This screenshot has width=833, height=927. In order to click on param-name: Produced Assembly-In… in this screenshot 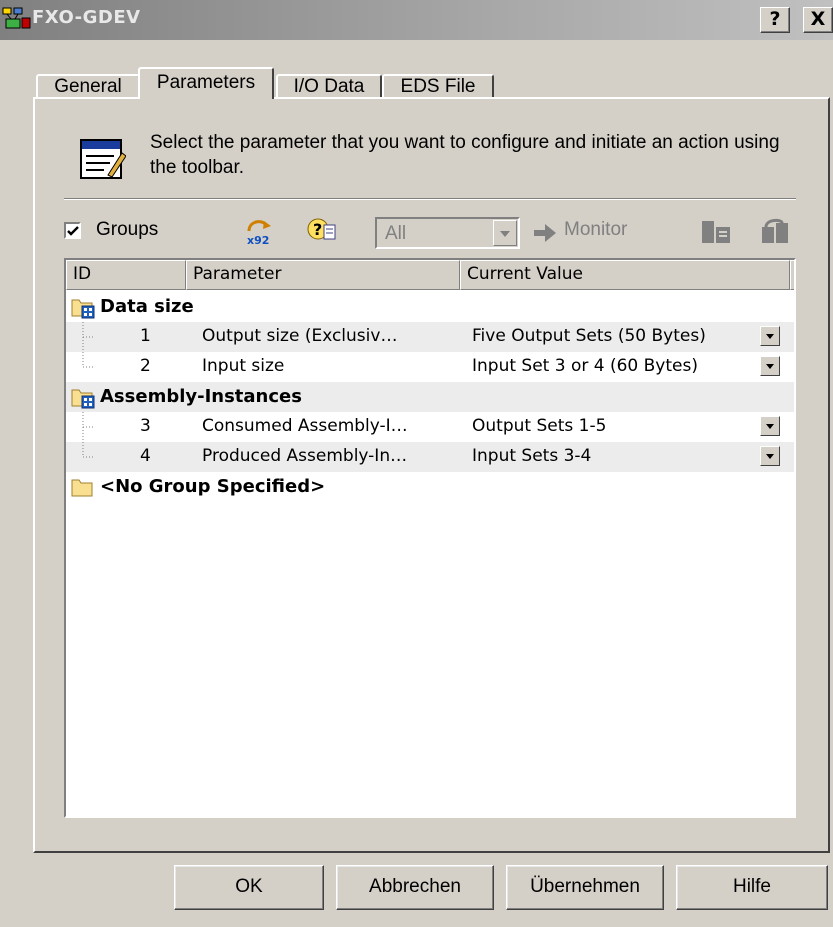, I will do `click(305, 456)`.